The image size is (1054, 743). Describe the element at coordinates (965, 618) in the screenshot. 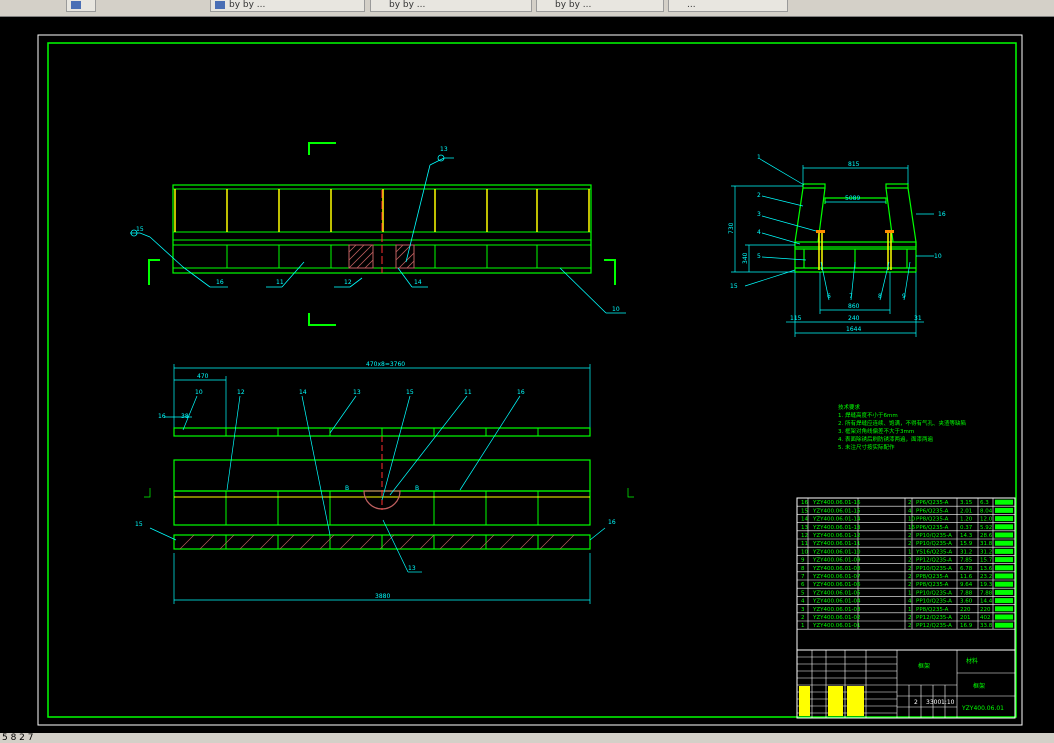

I see `bom-cell: 201` at that location.